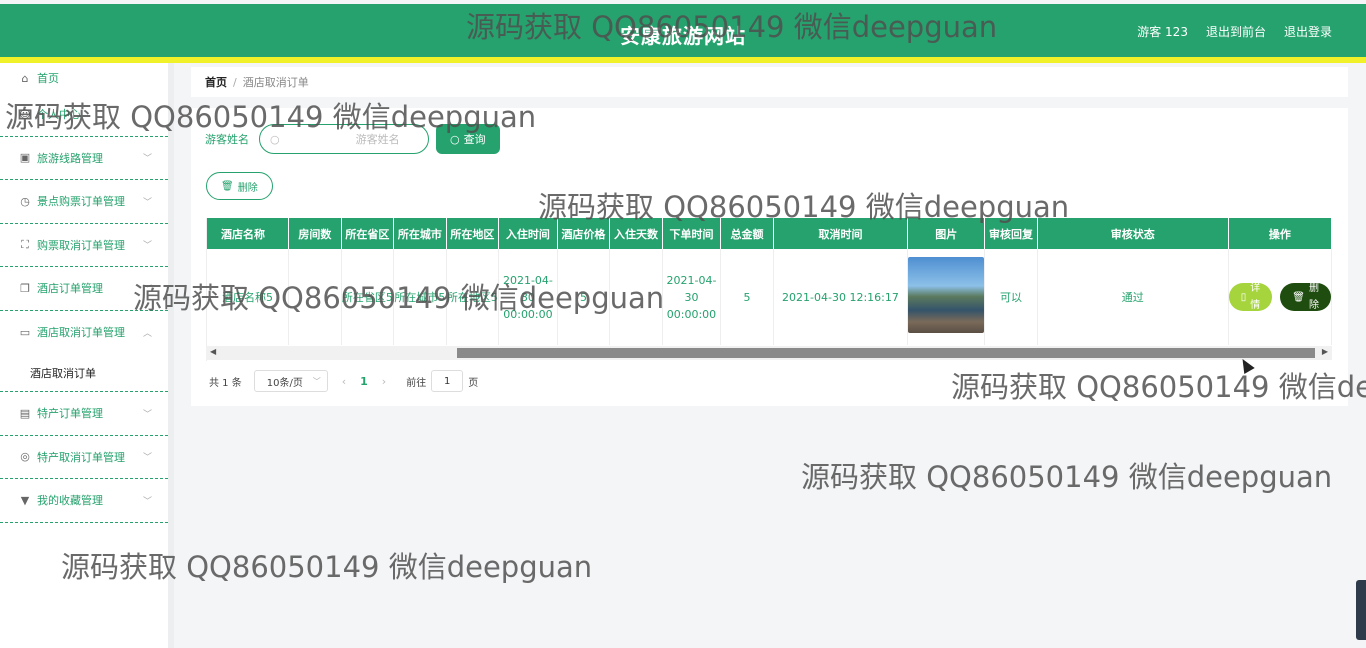 The height and width of the screenshot is (648, 1366). I want to click on page-number-current: 1, so click(364, 381).